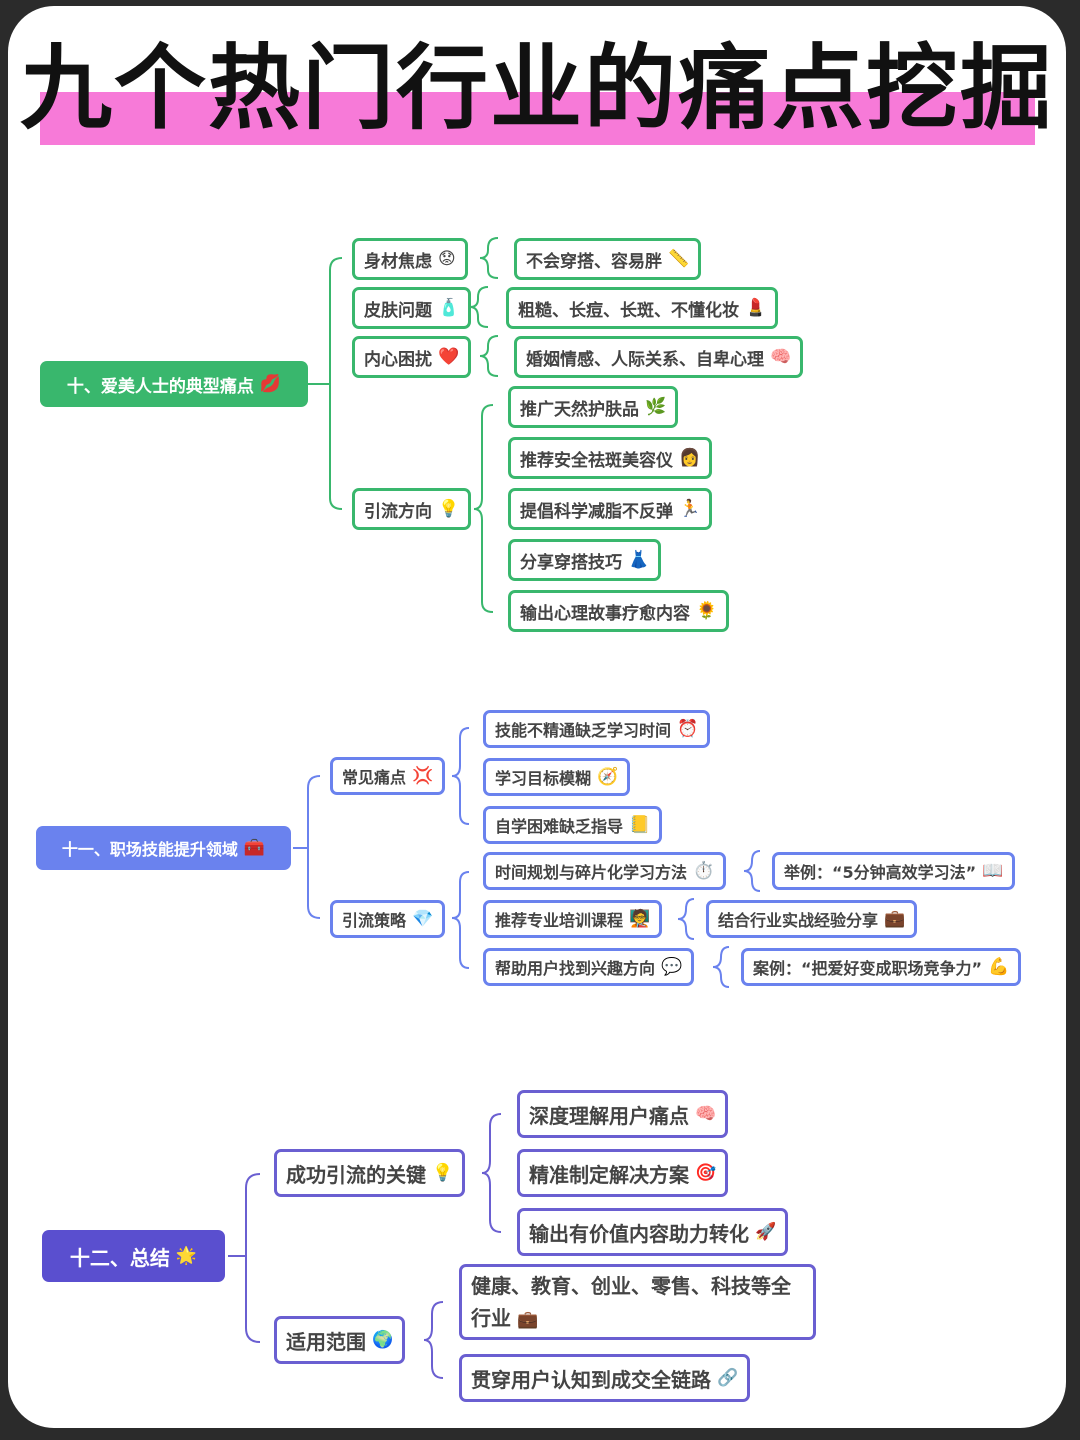 This screenshot has height=1440, width=1080. I want to click on speech-bubble-icon: 💬, so click(672, 966).